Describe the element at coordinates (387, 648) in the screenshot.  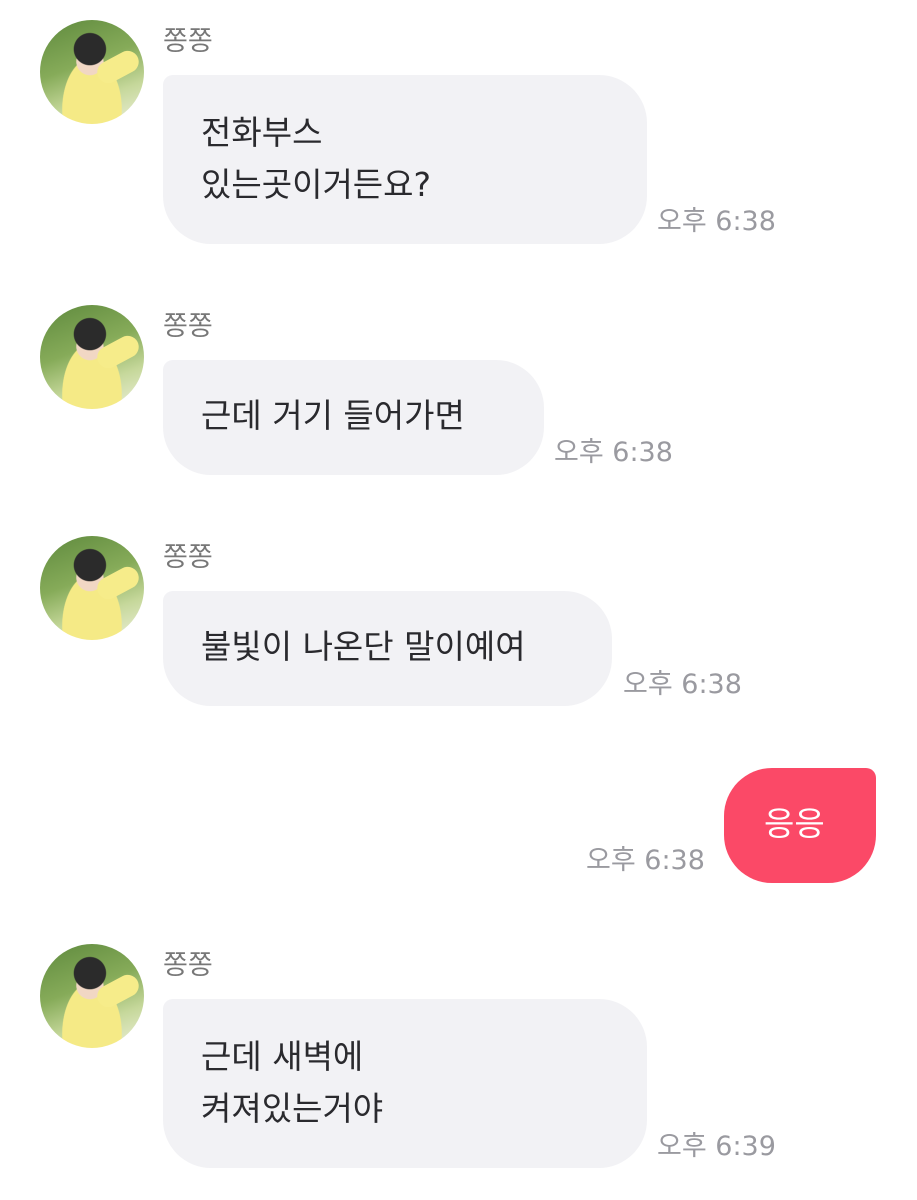
I see `message-bubble: 불빛이 나온단 말이예여` at that location.